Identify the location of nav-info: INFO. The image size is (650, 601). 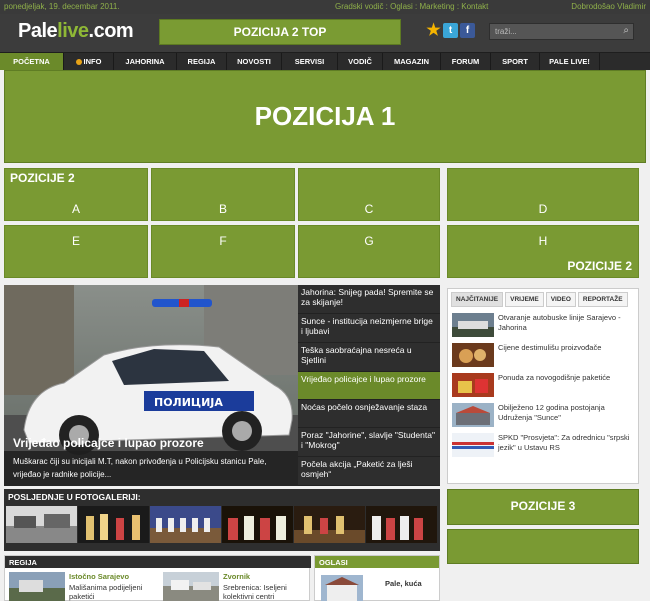
(89, 61).